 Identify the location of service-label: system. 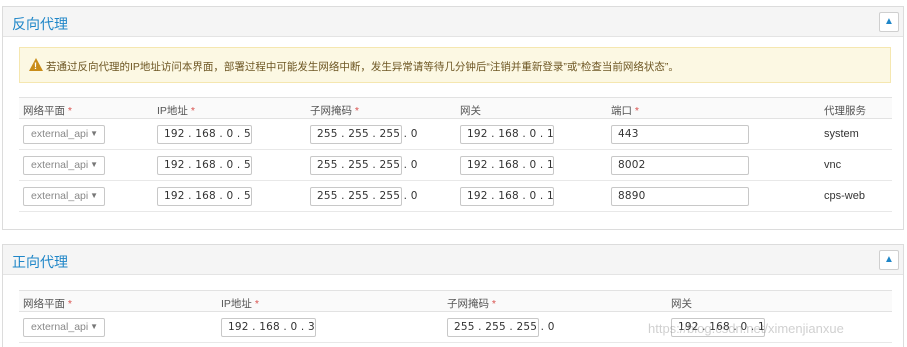
(841, 134).